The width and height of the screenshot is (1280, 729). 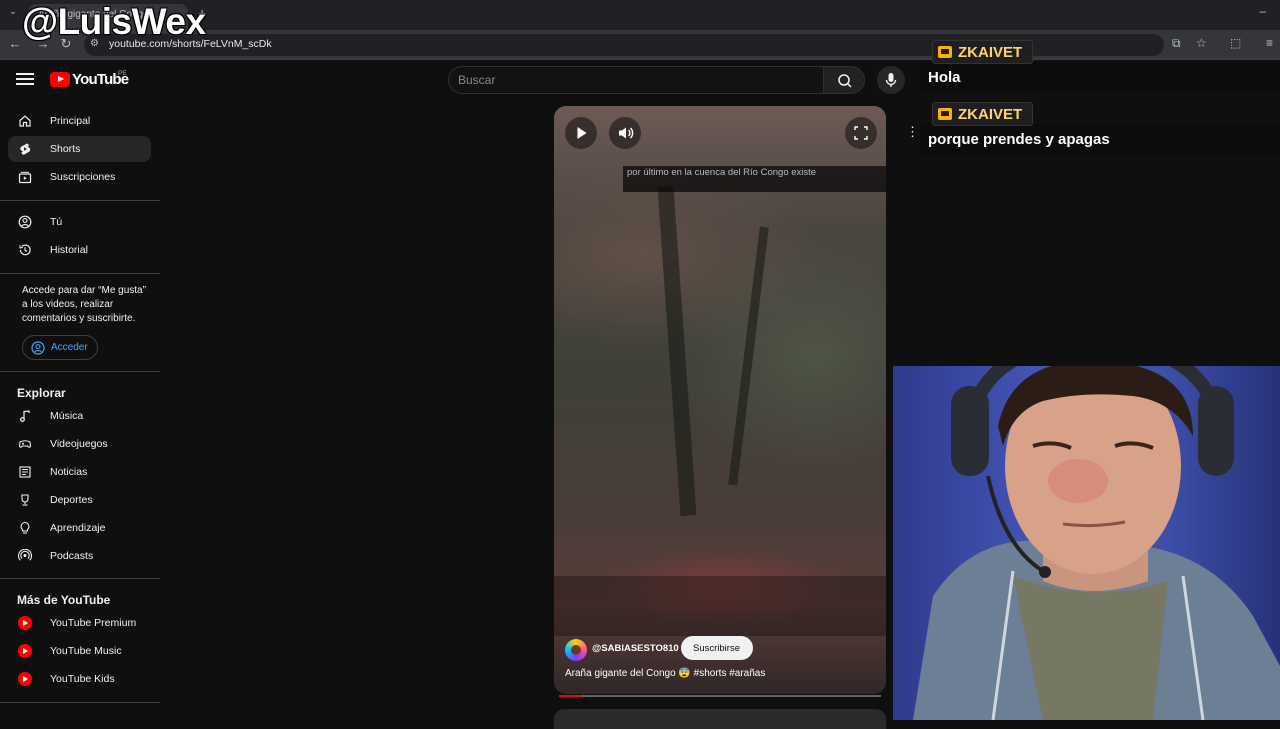 I want to click on play-button, so click(x=581, y=133).